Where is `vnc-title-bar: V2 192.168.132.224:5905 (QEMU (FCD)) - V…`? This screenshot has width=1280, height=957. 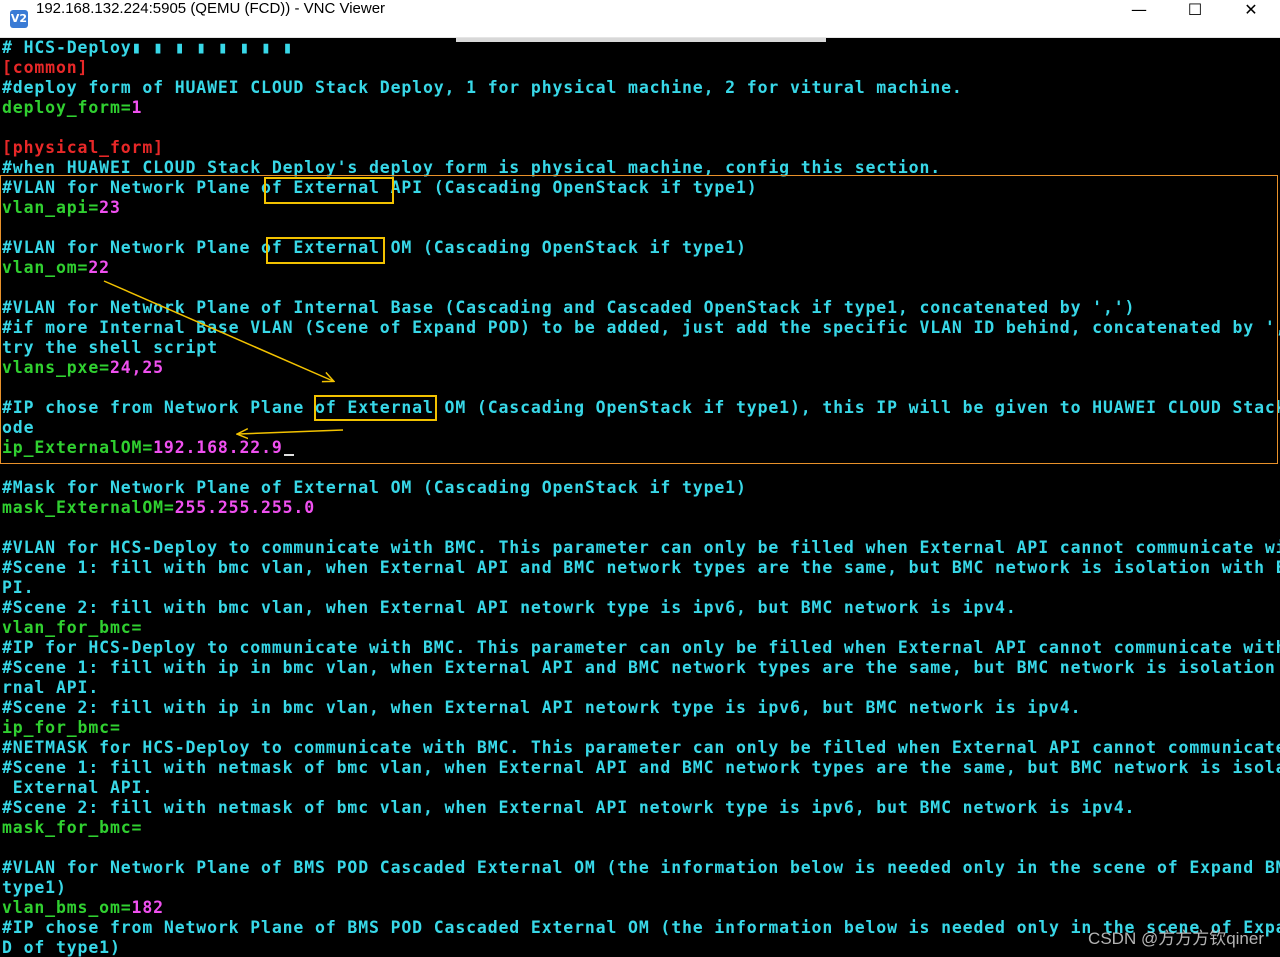
vnc-title-bar: V2 192.168.132.224:5905 (QEMU (FCD)) - V… is located at coordinates (640, 19).